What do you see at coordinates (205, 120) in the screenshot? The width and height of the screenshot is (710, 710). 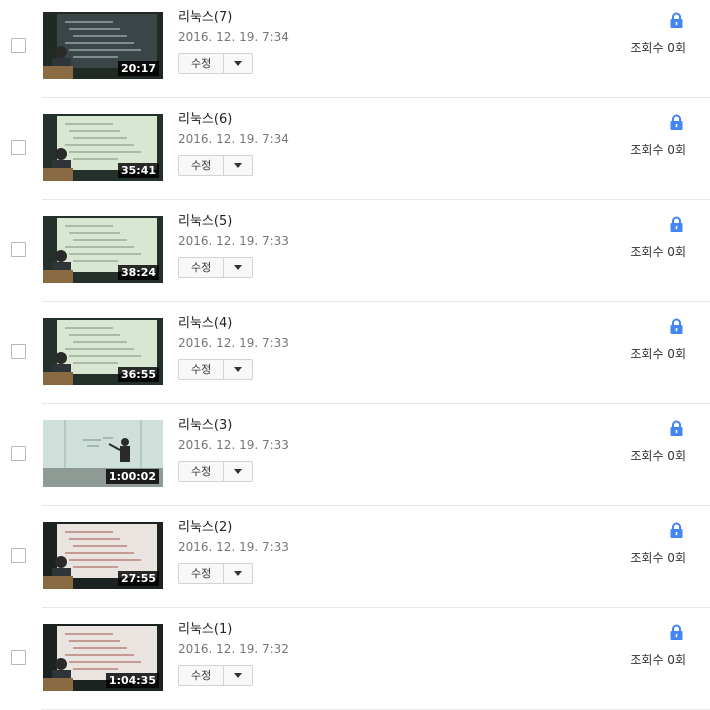 I see `video-title: 리눅스(6)` at bounding box center [205, 120].